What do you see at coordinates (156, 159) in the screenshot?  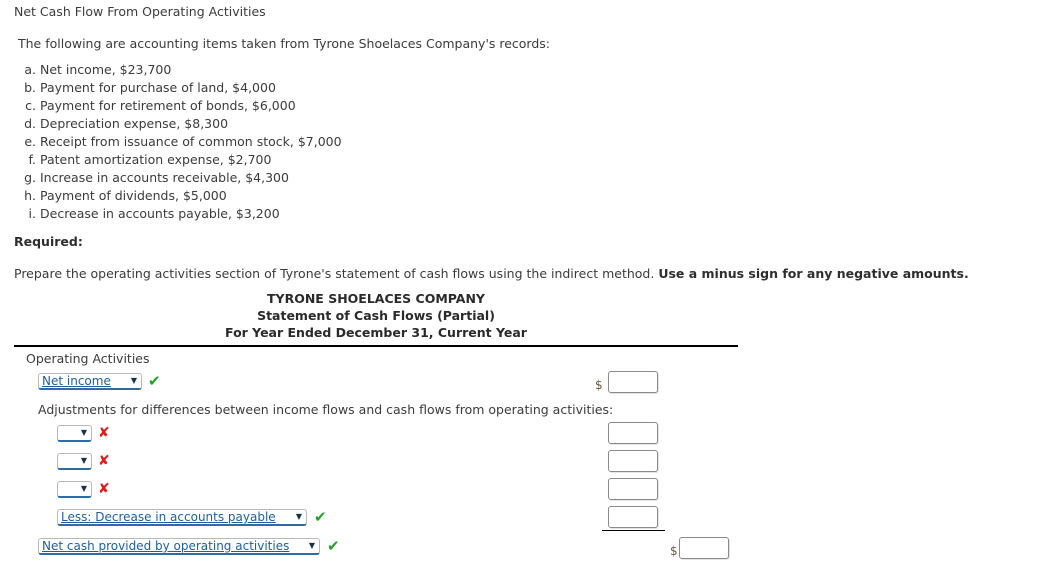 I see `list-item-text: Patent amortization expense, $2,700` at bounding box center [156, 159].